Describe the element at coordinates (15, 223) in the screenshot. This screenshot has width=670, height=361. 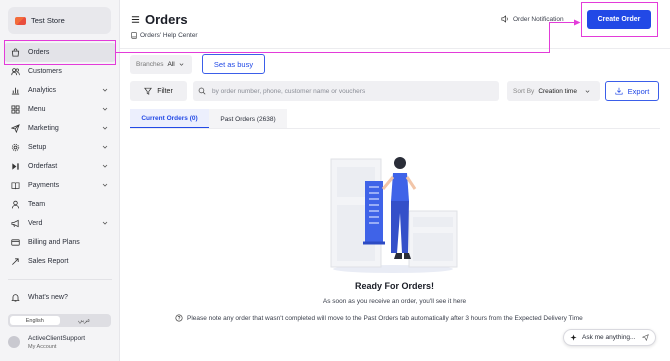
I see `megaphone-icon` at that location.